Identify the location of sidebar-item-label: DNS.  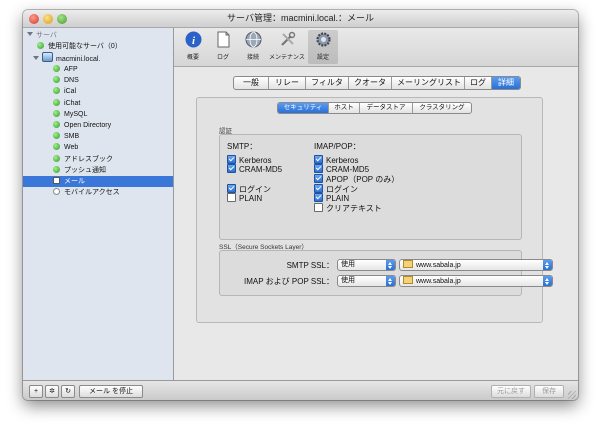
(71, 81).